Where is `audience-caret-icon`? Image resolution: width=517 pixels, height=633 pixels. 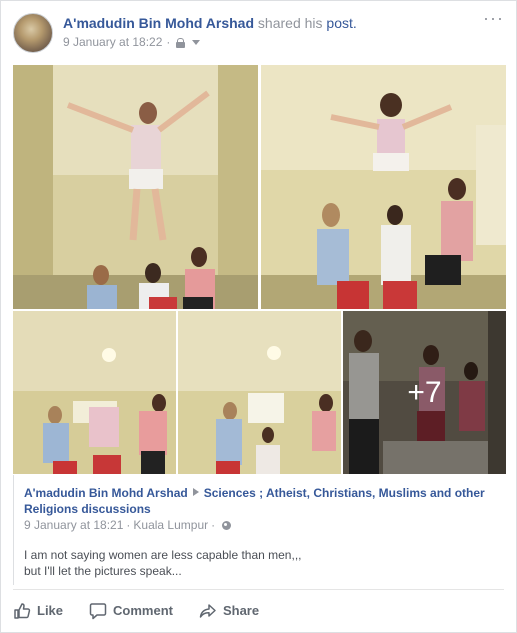
audience-caret-icon is located at coordinates (196, 42).